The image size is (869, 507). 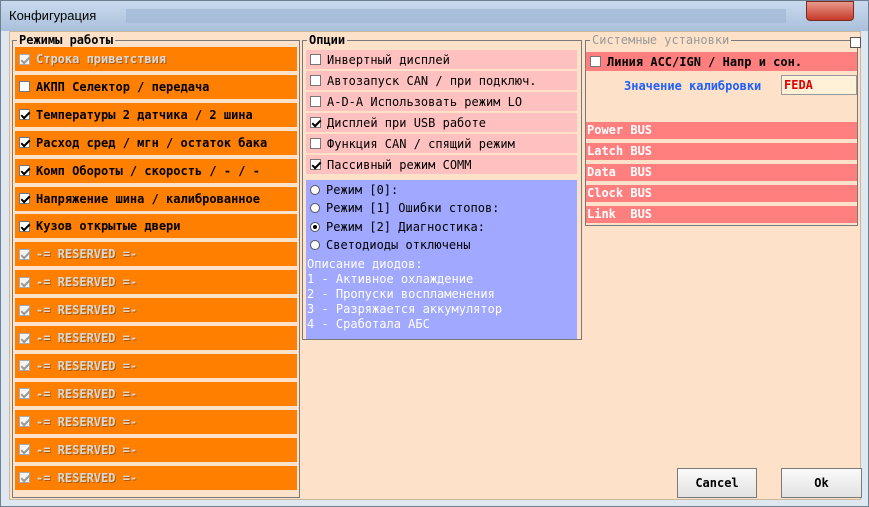 What do you see at coordinates (368, 324) in the screenshot?
I see `led-description-line: 4 - Сработала АБС` at bounding box center [368, 324].